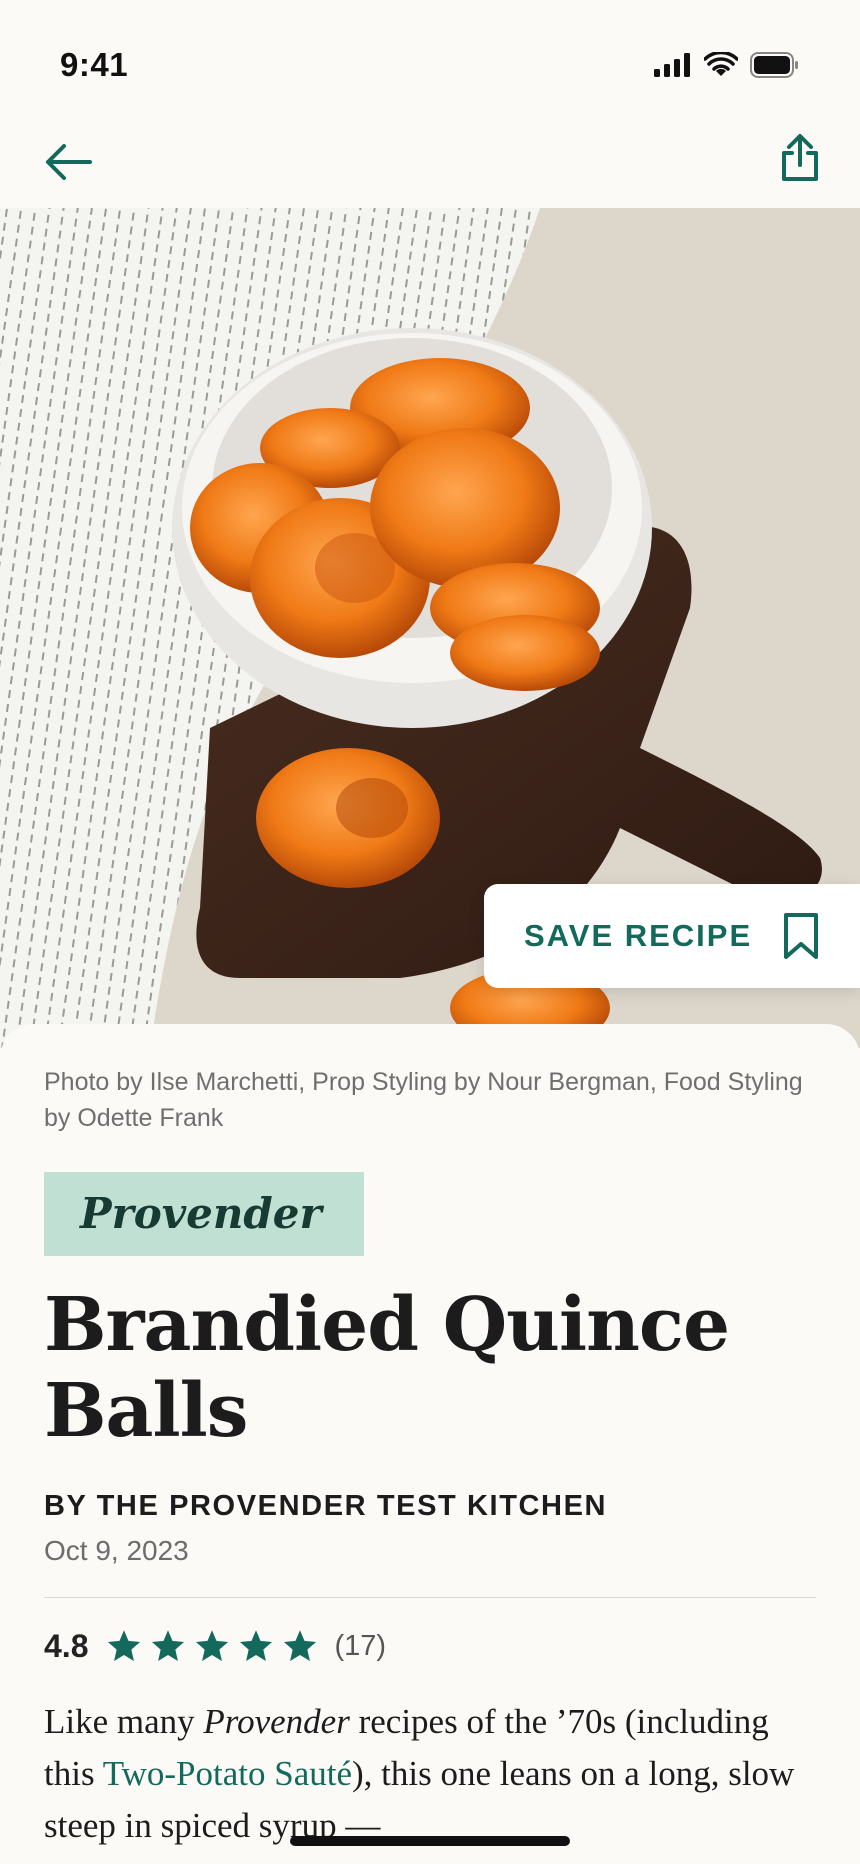 The height and width of the screenshot is (1864, 860). I want to click on description-brand: Provender, so click(276, 1721).